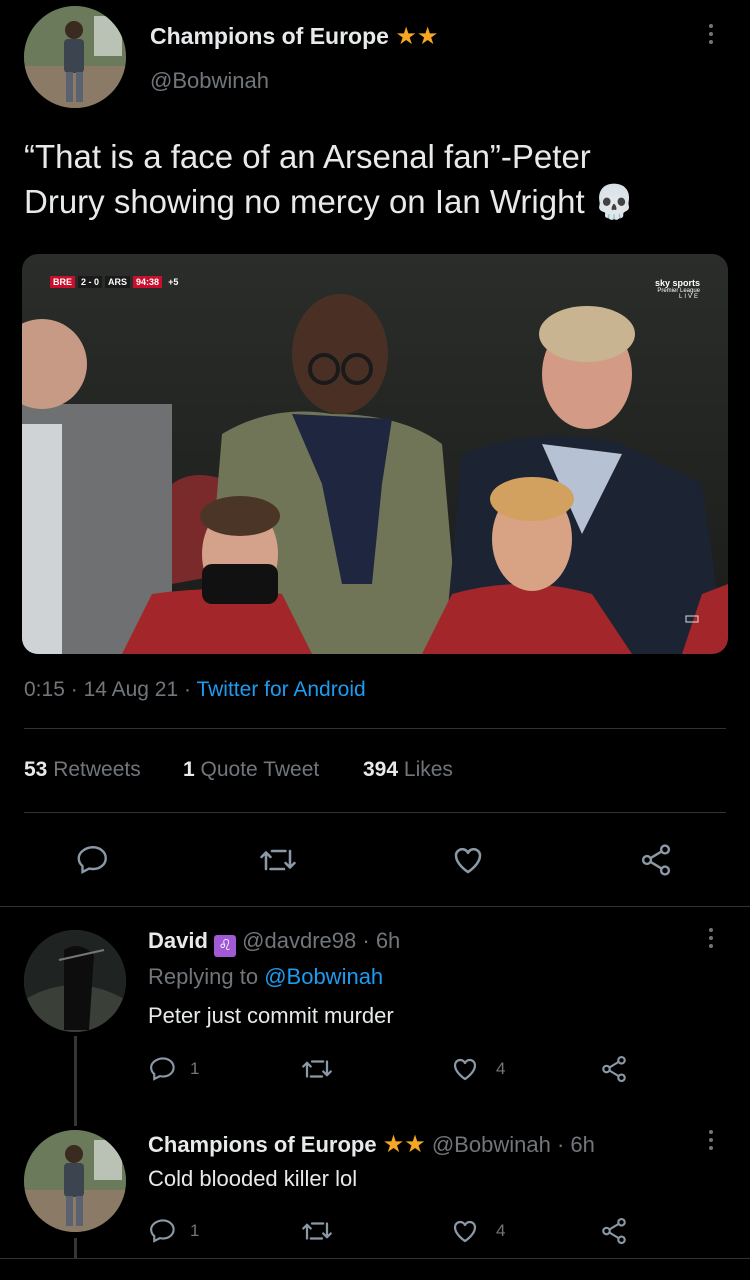 The width and height of the screenshot is (750, 1280). I want to click on likes-count: 394, so click(381, 769).